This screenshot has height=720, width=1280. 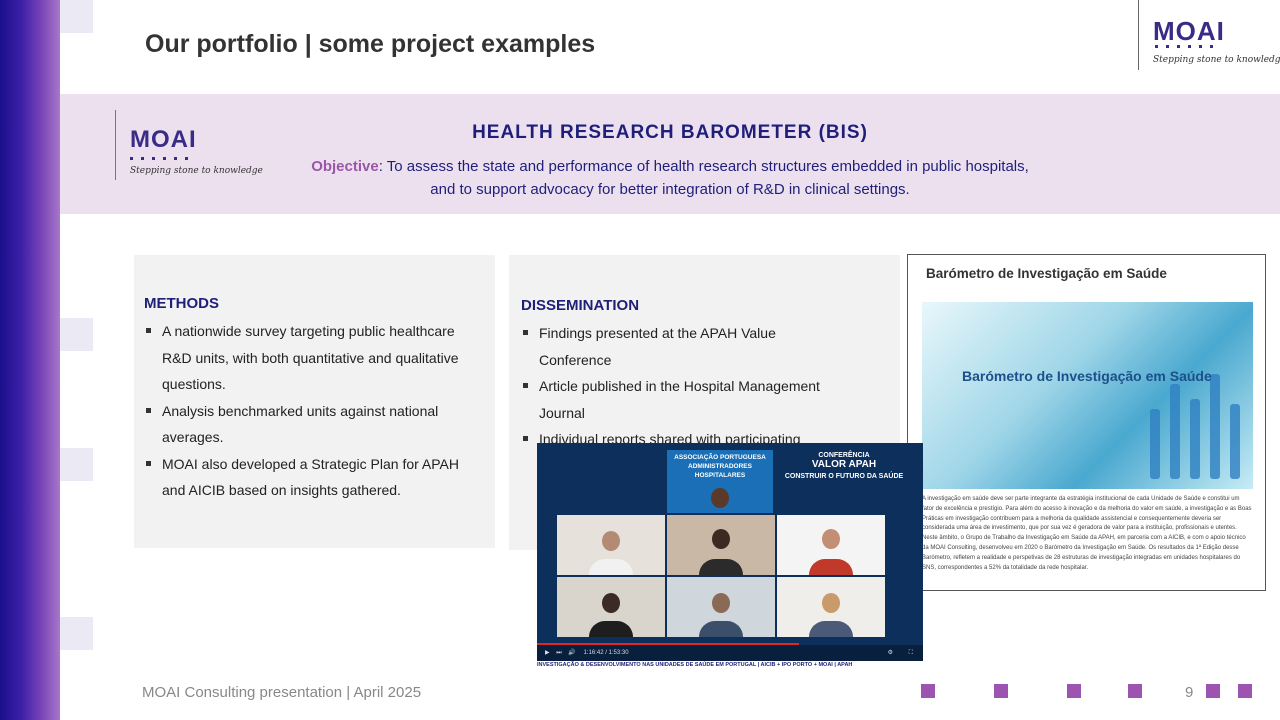 I want to click on conference-line2: VALOR APAH, so click(x=844, y=464).